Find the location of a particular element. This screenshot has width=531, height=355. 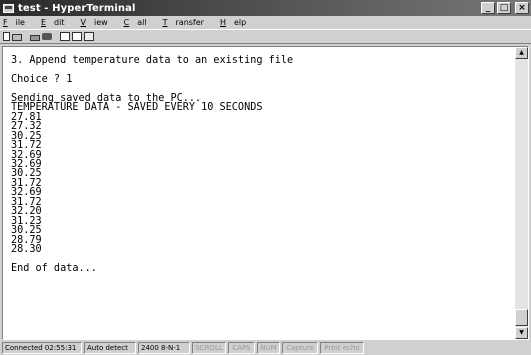

status-num: NUM is located at coordinates (268, 348).